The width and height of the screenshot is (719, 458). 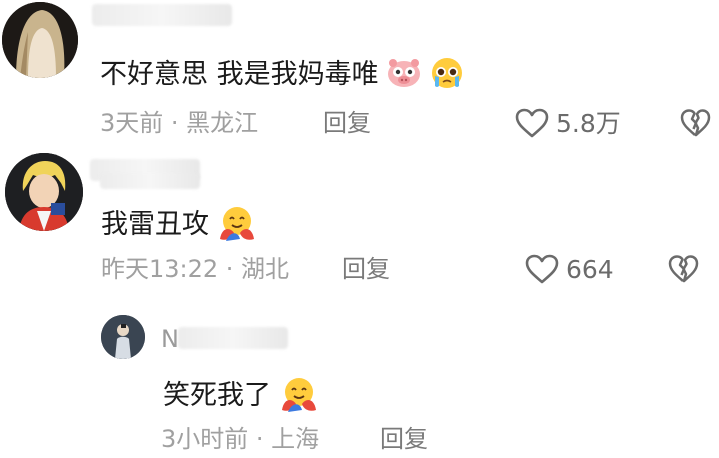 I want to click on comment-meta: 3小时前 · 上海, so click(x=240, y=439).